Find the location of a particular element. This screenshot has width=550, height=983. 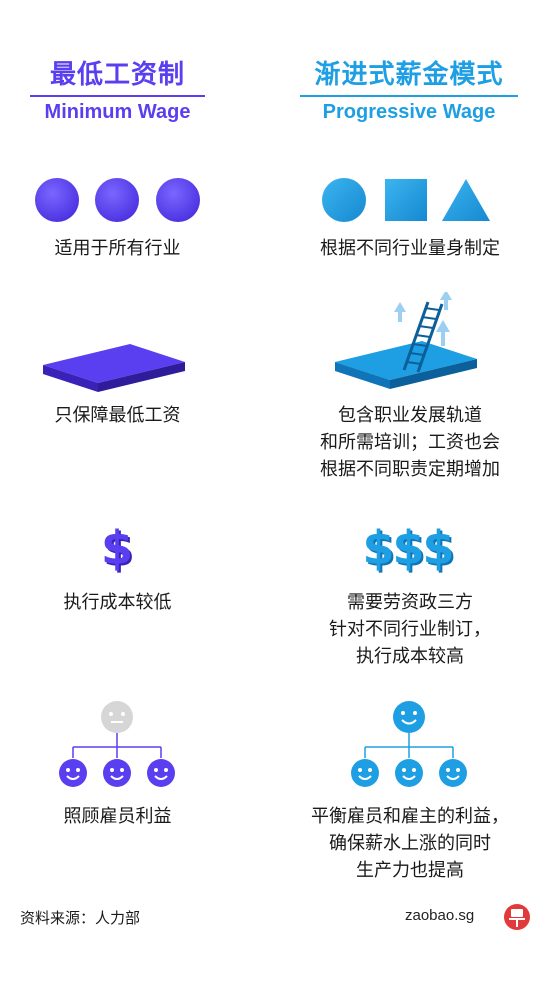

triple-dollar-icon: $$$ is located at coordinates (408, 548).